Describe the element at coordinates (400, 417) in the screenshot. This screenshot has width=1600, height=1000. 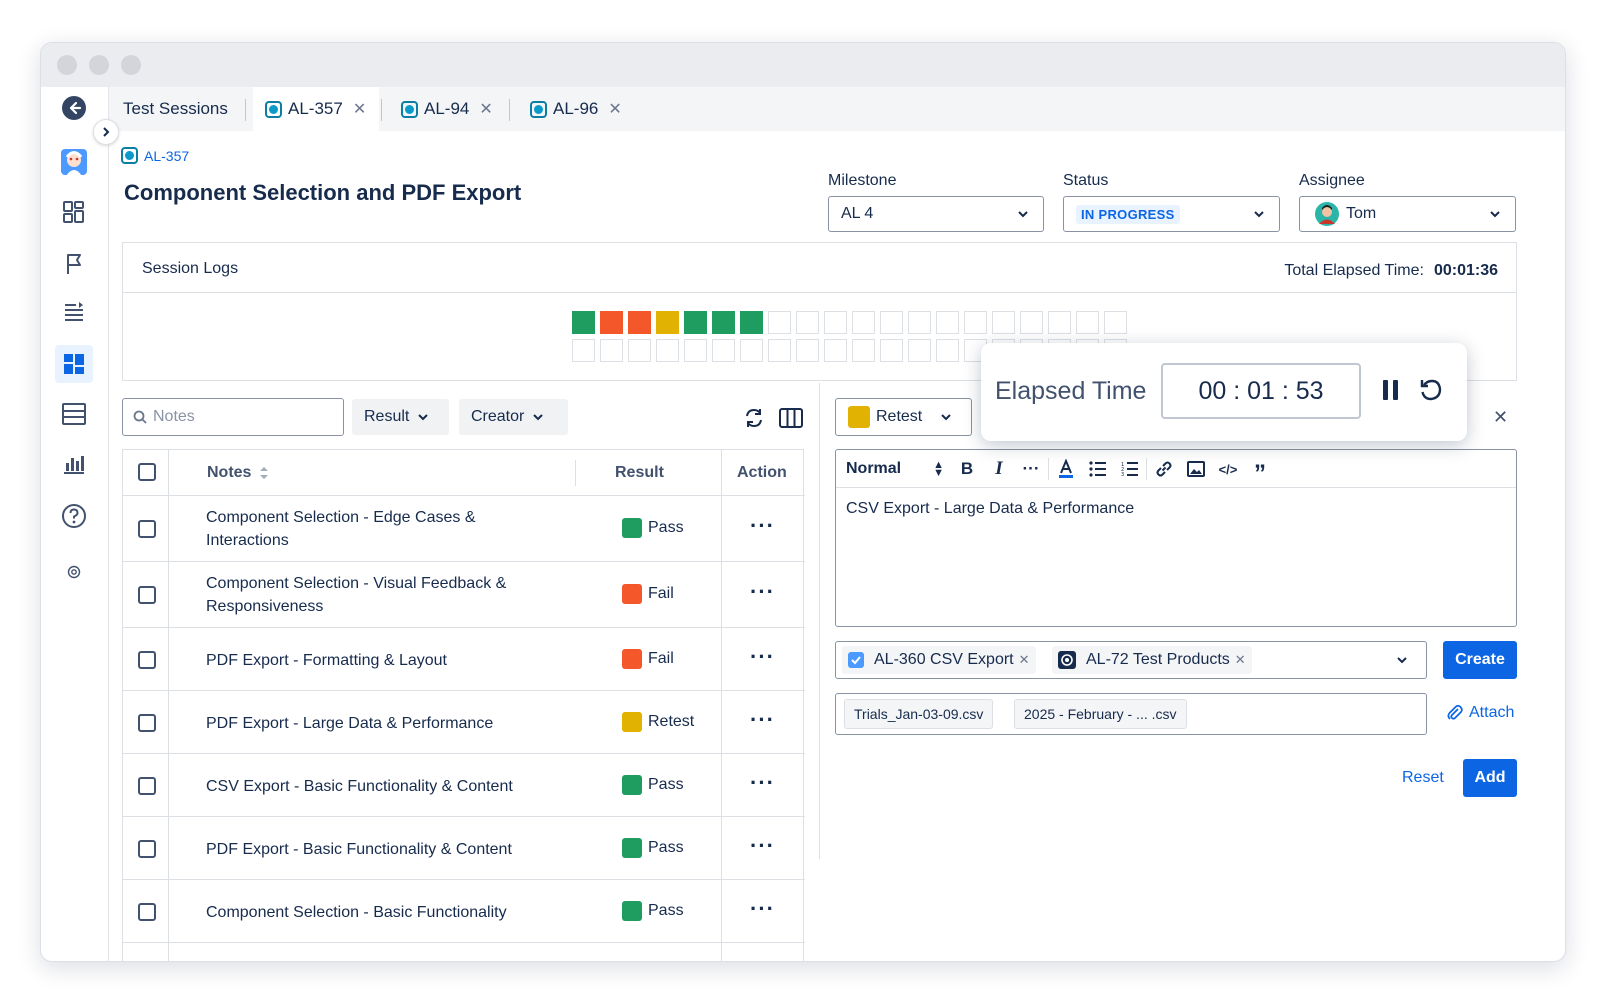
I see `result-filter-button: Result` at that location.